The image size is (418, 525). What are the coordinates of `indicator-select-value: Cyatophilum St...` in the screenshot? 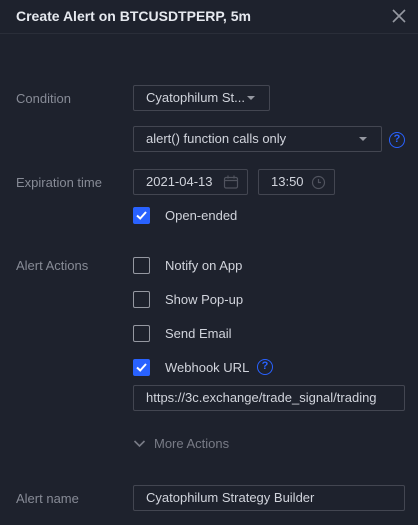 It's located at (195, 97).